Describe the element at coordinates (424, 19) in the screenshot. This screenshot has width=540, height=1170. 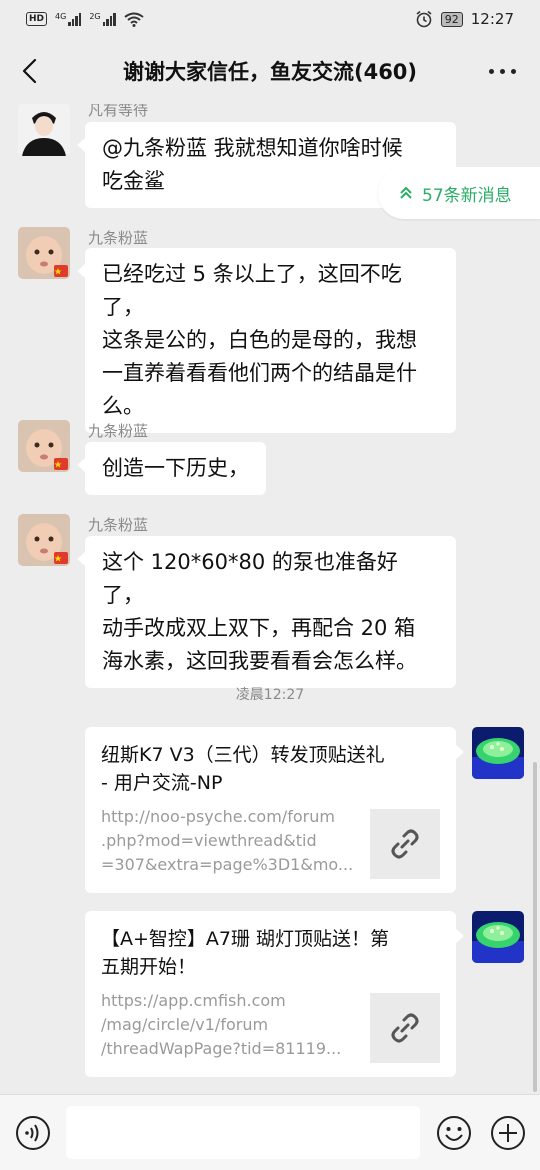
I see `alarm-icon` at that location.